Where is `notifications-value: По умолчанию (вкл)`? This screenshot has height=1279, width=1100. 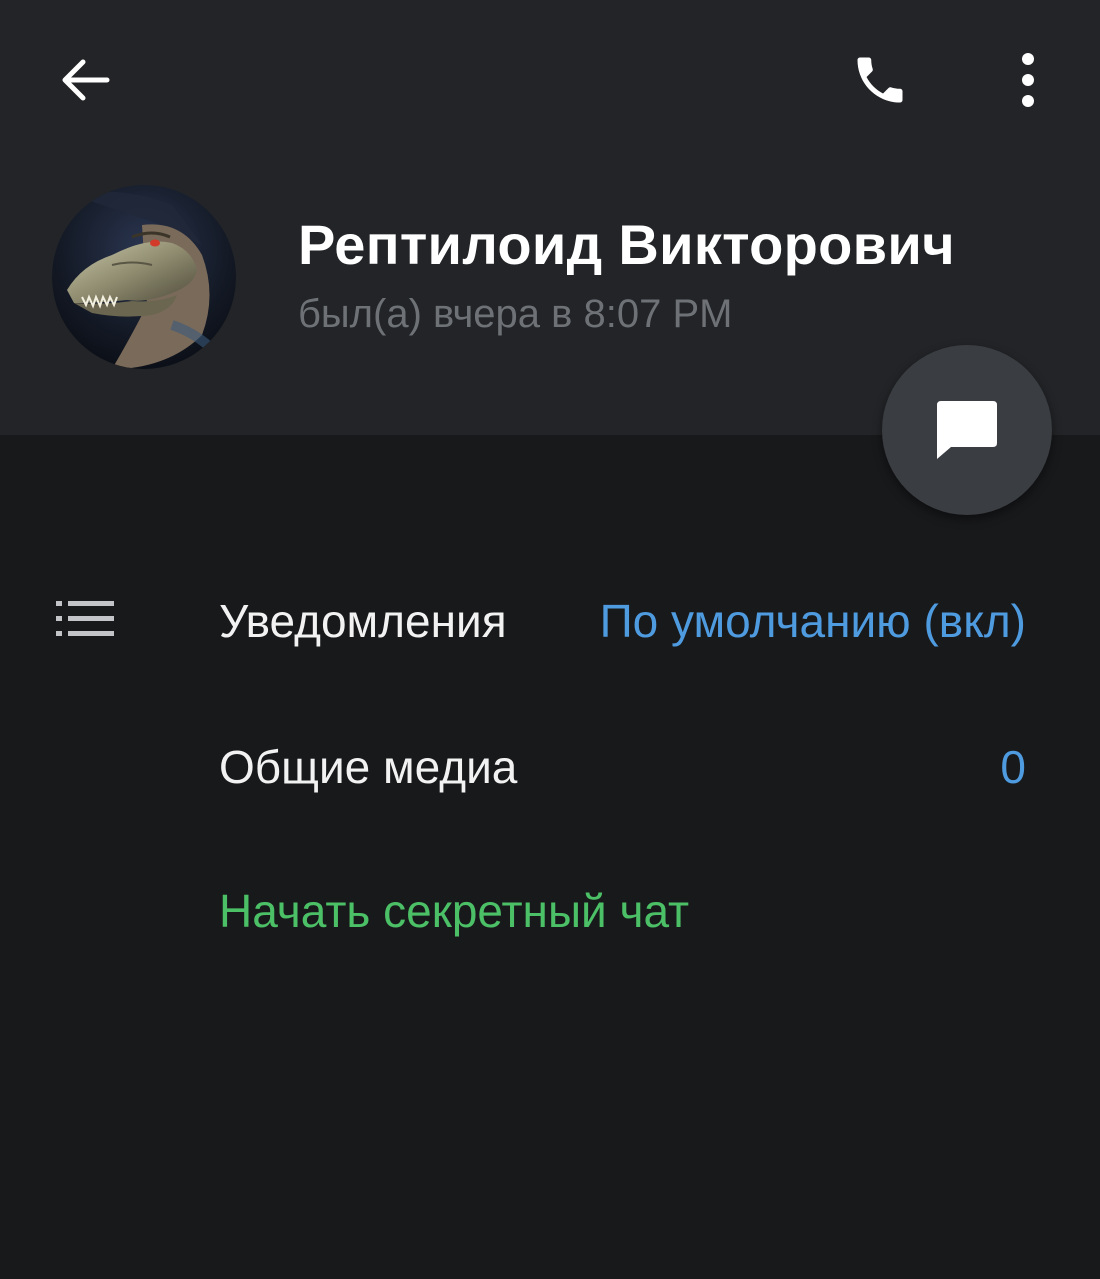 notifications-value: По умолчанию (вкл) is located at coordinates (812, 621).